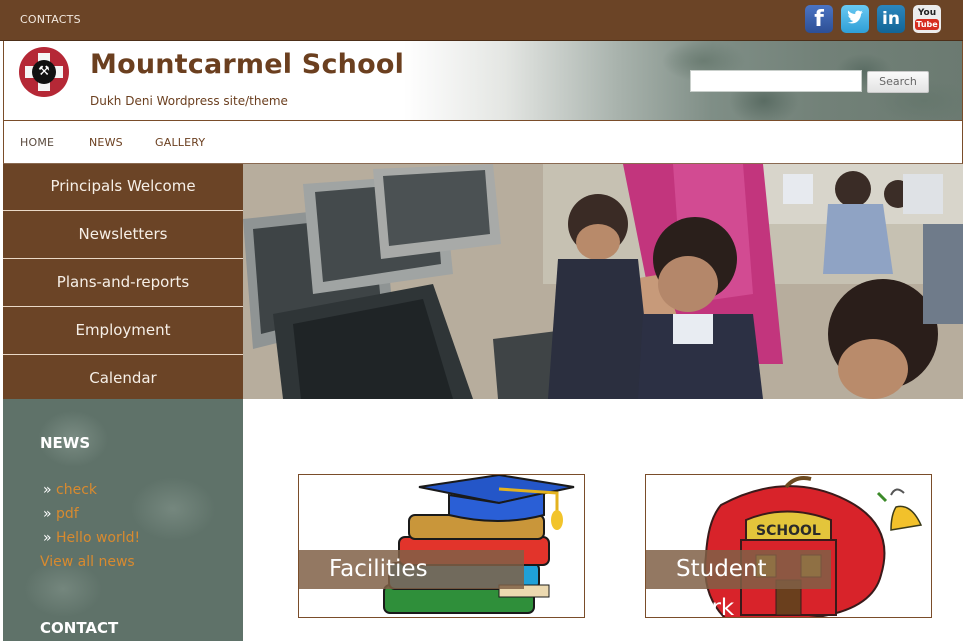  What do you see at coordinates (180, 142) in the screenshot?
I see `nav-item-gallery: GALLERY` at bounding box center [180, 142].